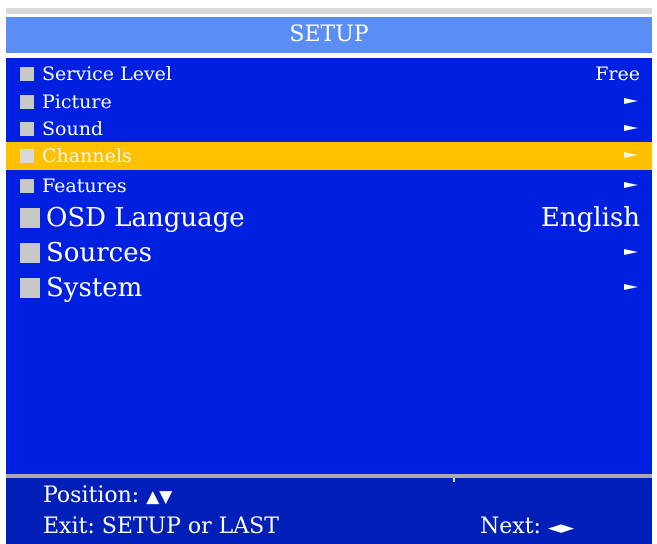 This screenshot has width=657, height=544. Describe the element at coordinates (84, 186) in the screenshot. I see `menu-item-label: Features` at that location.